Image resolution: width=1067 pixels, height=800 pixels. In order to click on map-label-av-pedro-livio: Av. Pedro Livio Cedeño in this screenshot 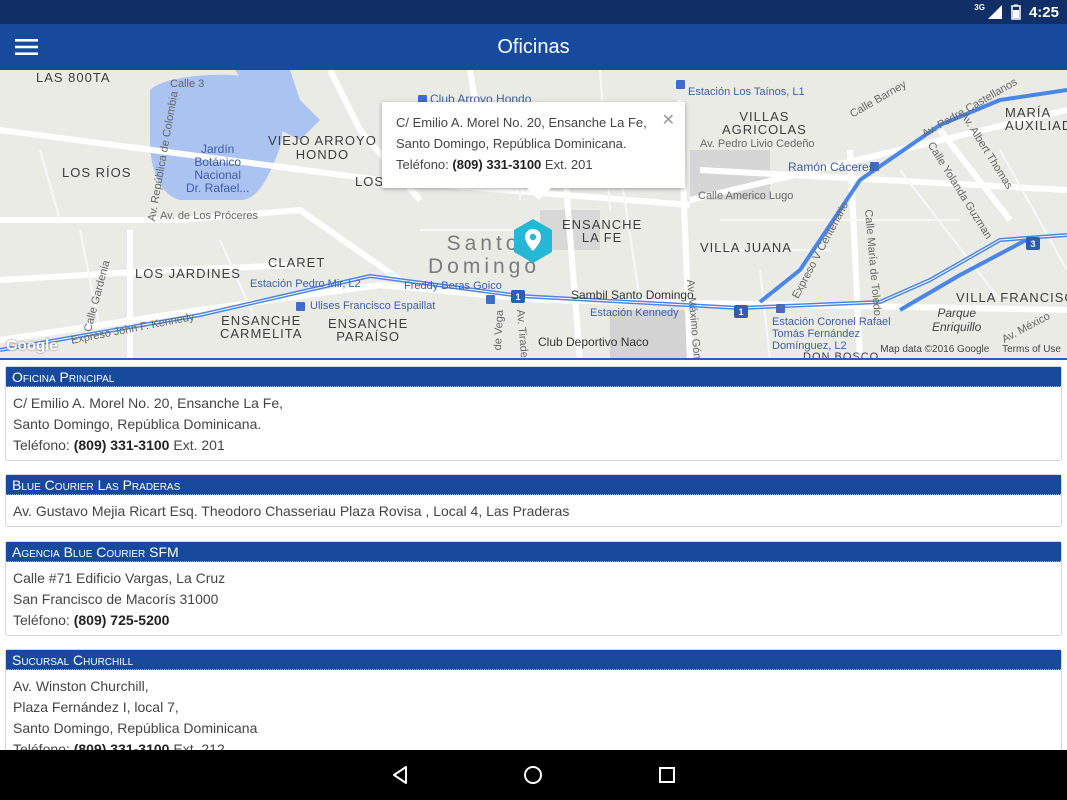, I will do `click(757, 144)`.